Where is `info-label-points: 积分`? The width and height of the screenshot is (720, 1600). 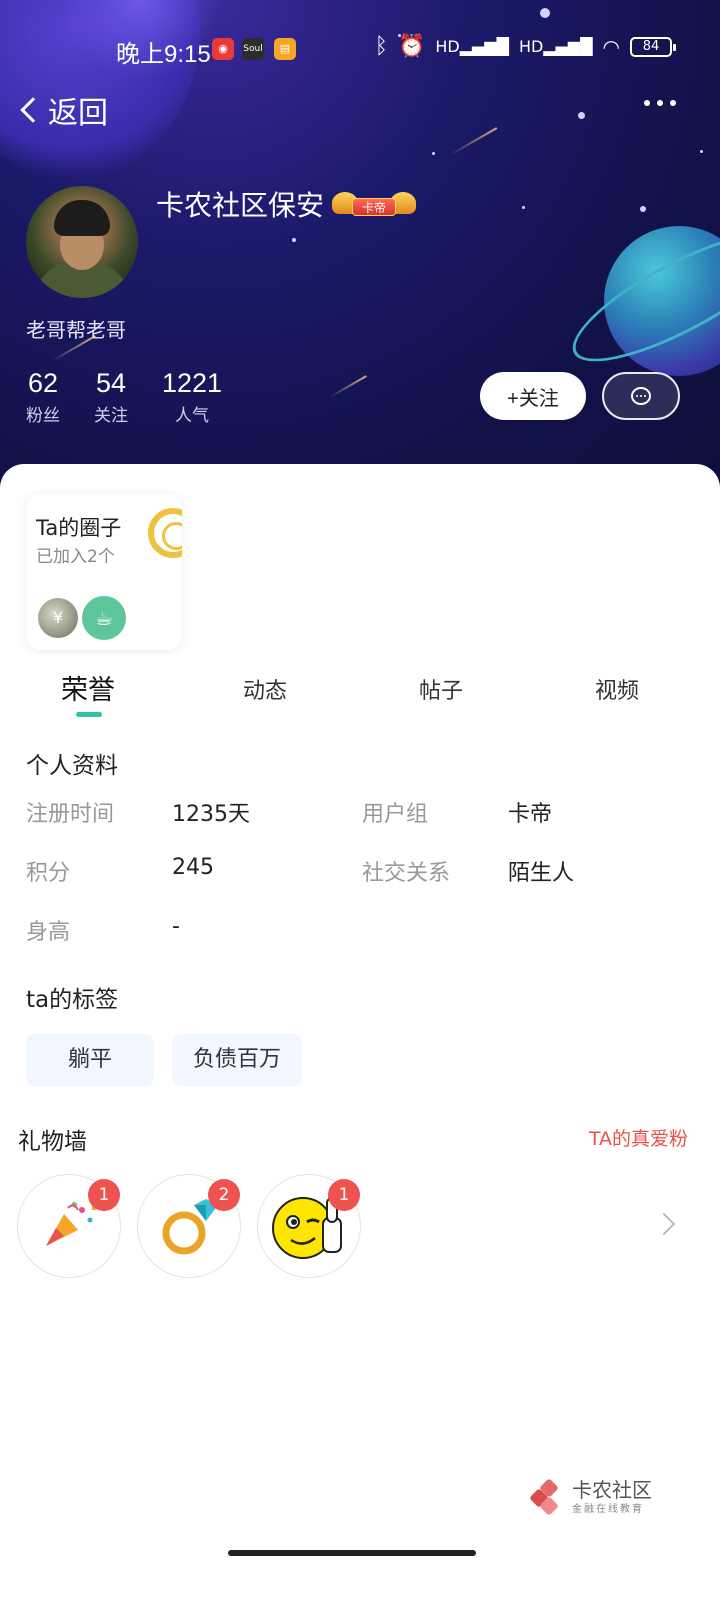 info-label-points: 积分 is located at coordinates (48, 873).